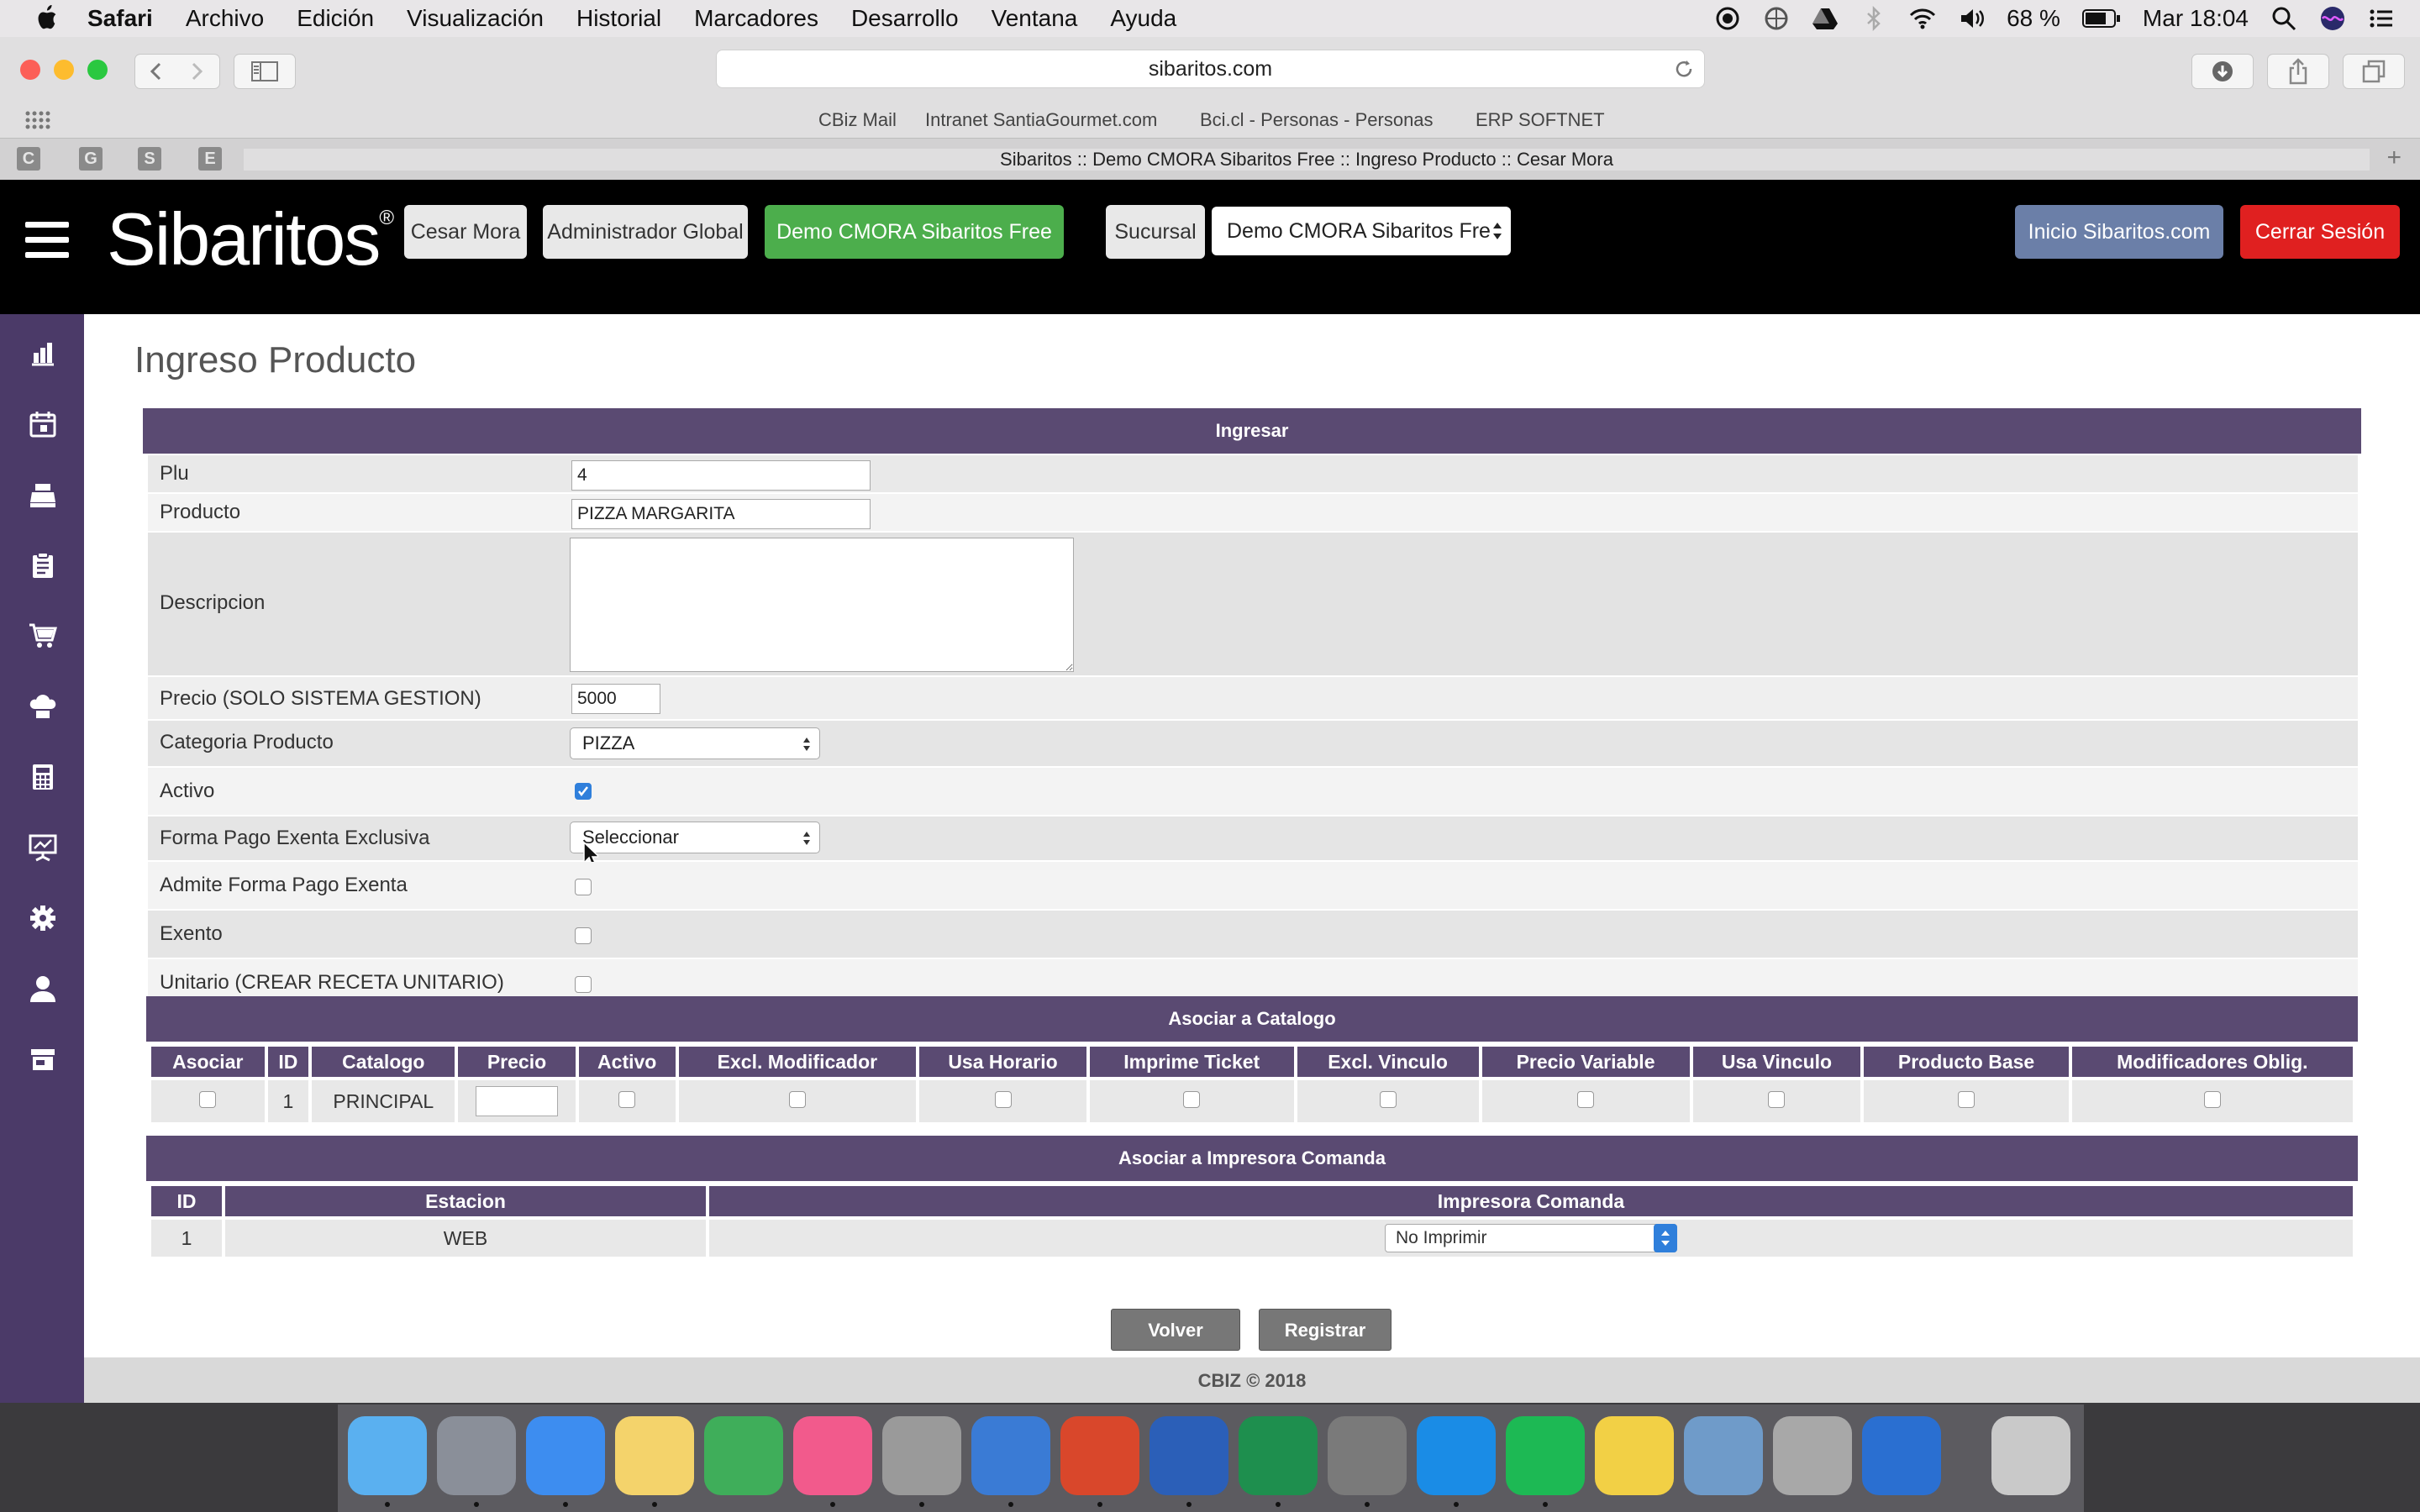 The height and width of the screenshot is (1512, 2420). Describe the element at coordinates (1143, 18) in the screenshot. I see `menu-ayuda: Ayuda` at that location.